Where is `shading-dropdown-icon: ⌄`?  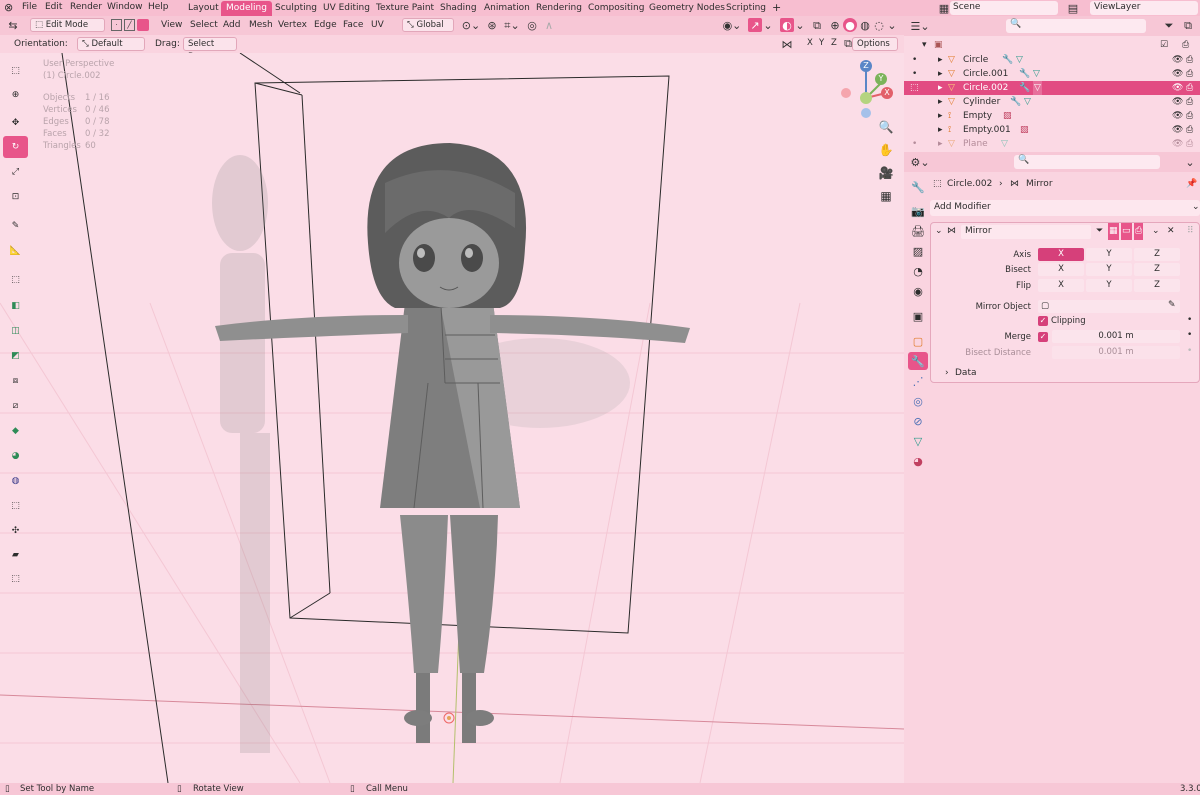
shading-dropdown-icon: ⌄ is located at coordinates (892, 25).